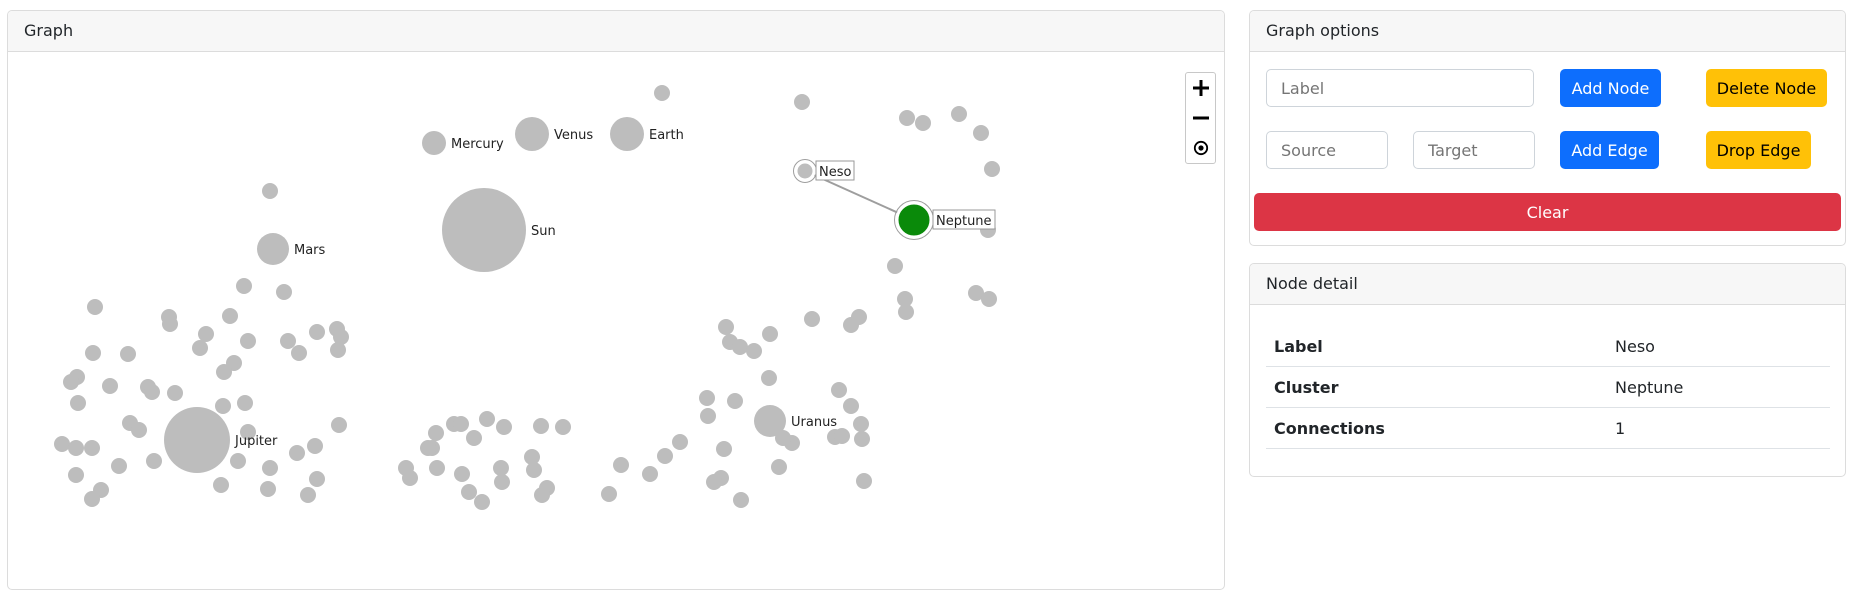 Image resolution: width=1852 pixels, height=590 pixels. What do you see at coordinates (1474, 150) in the screenshot?
I see `target-input` at bounding box center [1474, 150].